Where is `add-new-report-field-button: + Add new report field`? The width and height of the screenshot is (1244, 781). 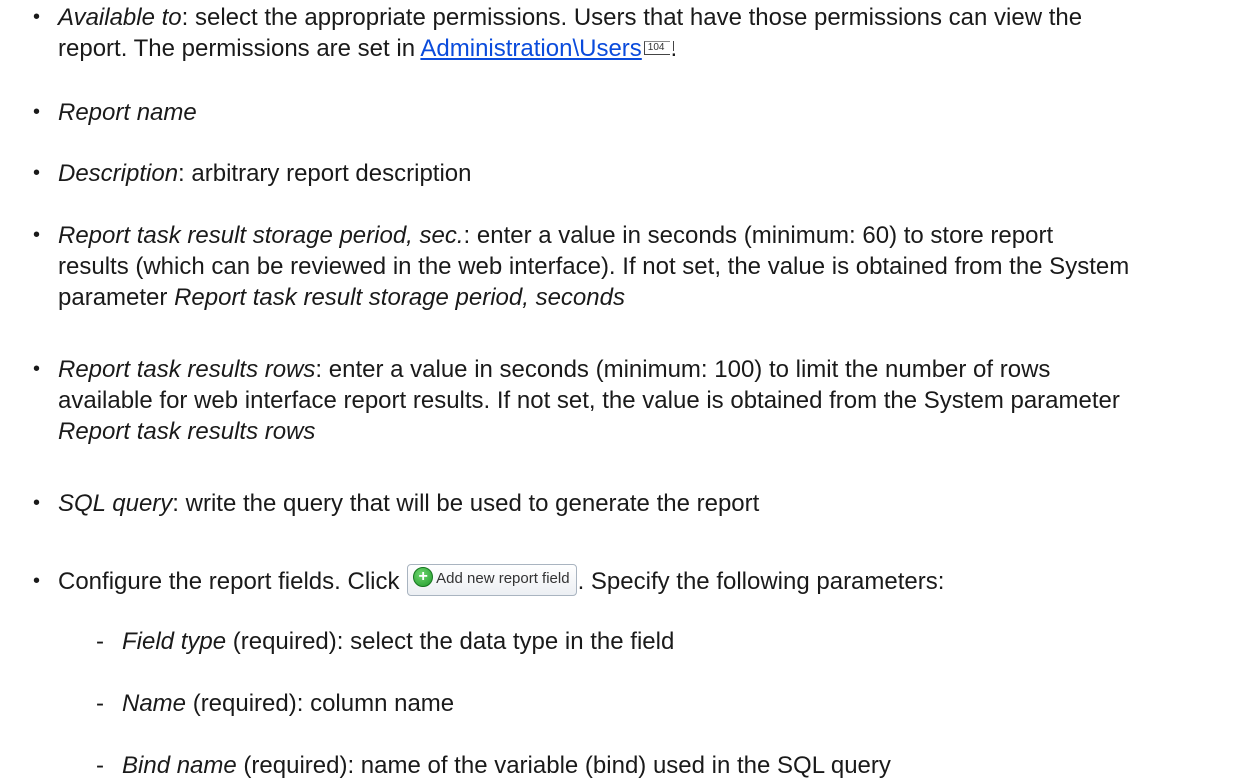 add-new-report-field-button: + Add new report field is located at coordinates (492, 579).